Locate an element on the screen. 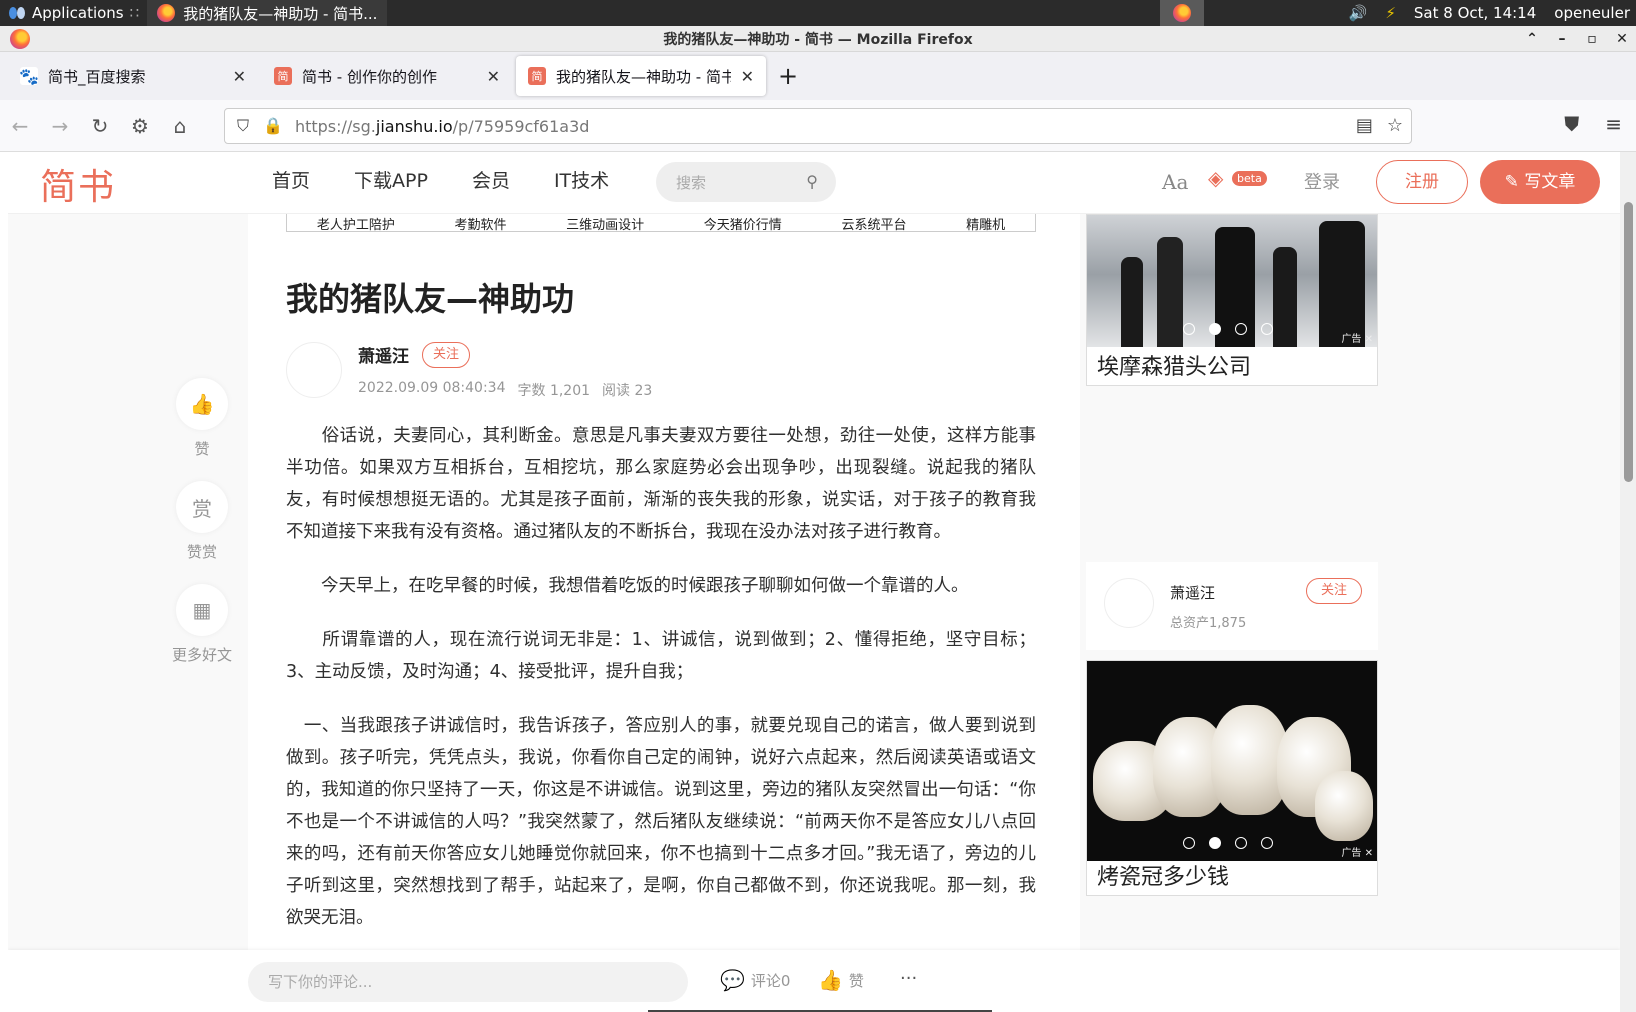  site-logo: 简书 is located at coordinates (78, 184).